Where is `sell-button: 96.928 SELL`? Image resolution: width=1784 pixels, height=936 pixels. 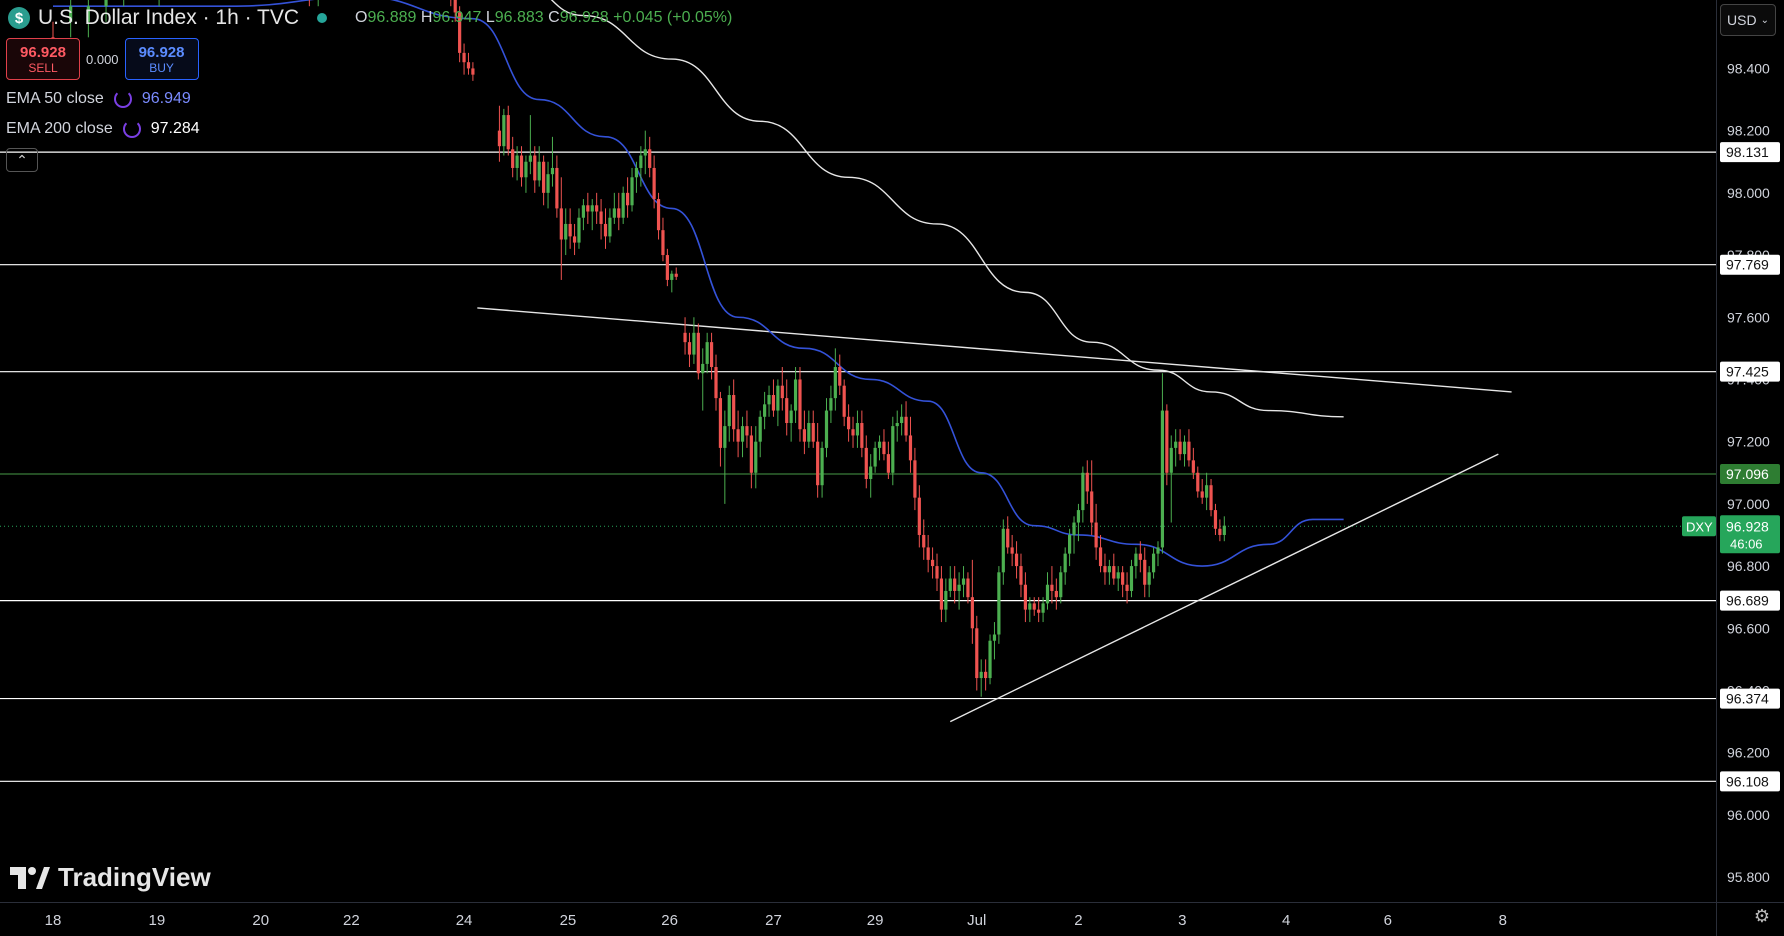 sell-button: 96.928 SELL is located at coordinates (43, 59).